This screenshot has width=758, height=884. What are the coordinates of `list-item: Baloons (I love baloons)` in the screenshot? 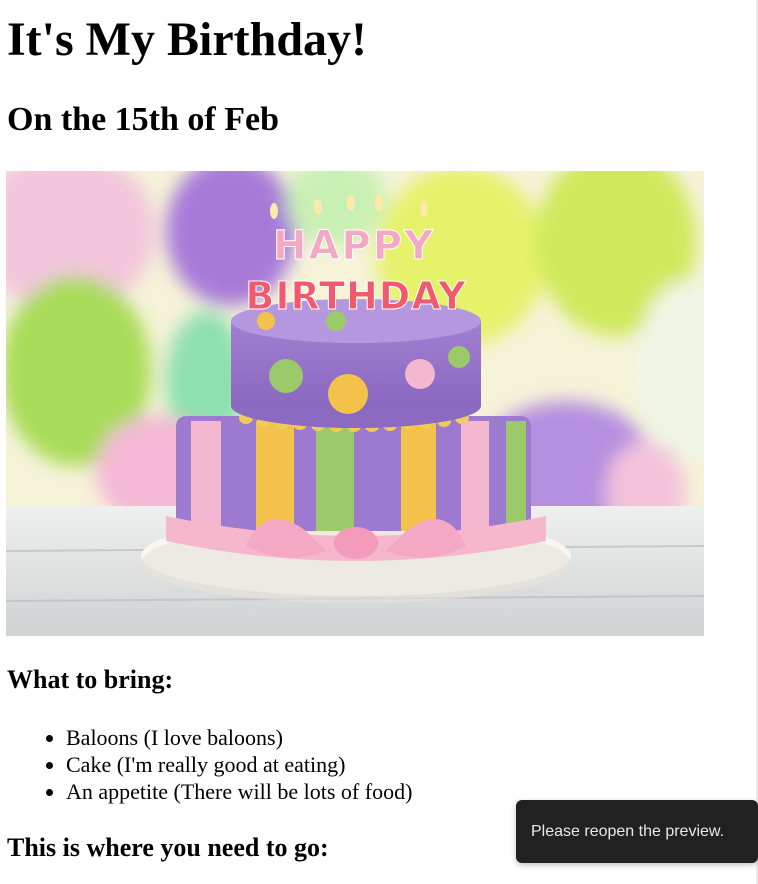 It's located at (239, 737).